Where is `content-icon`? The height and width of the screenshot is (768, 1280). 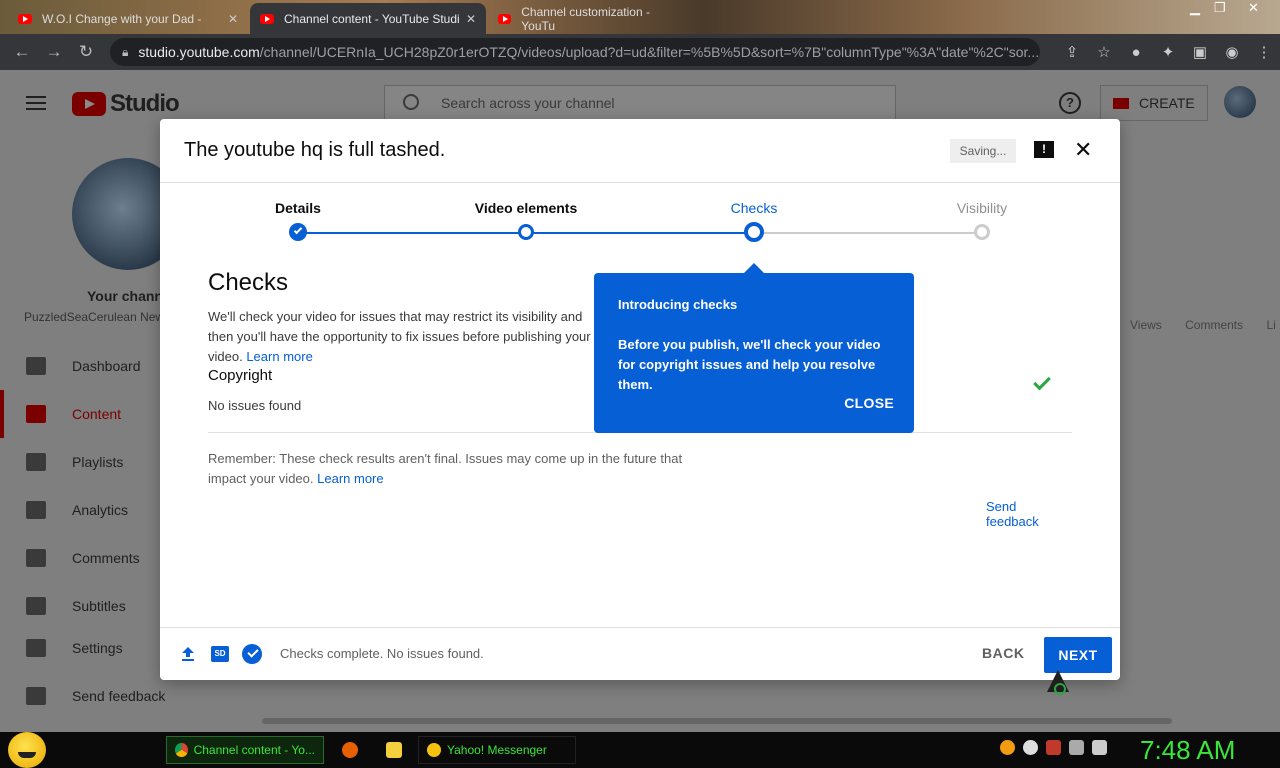
content-icon is located at coordinates (36, 414).